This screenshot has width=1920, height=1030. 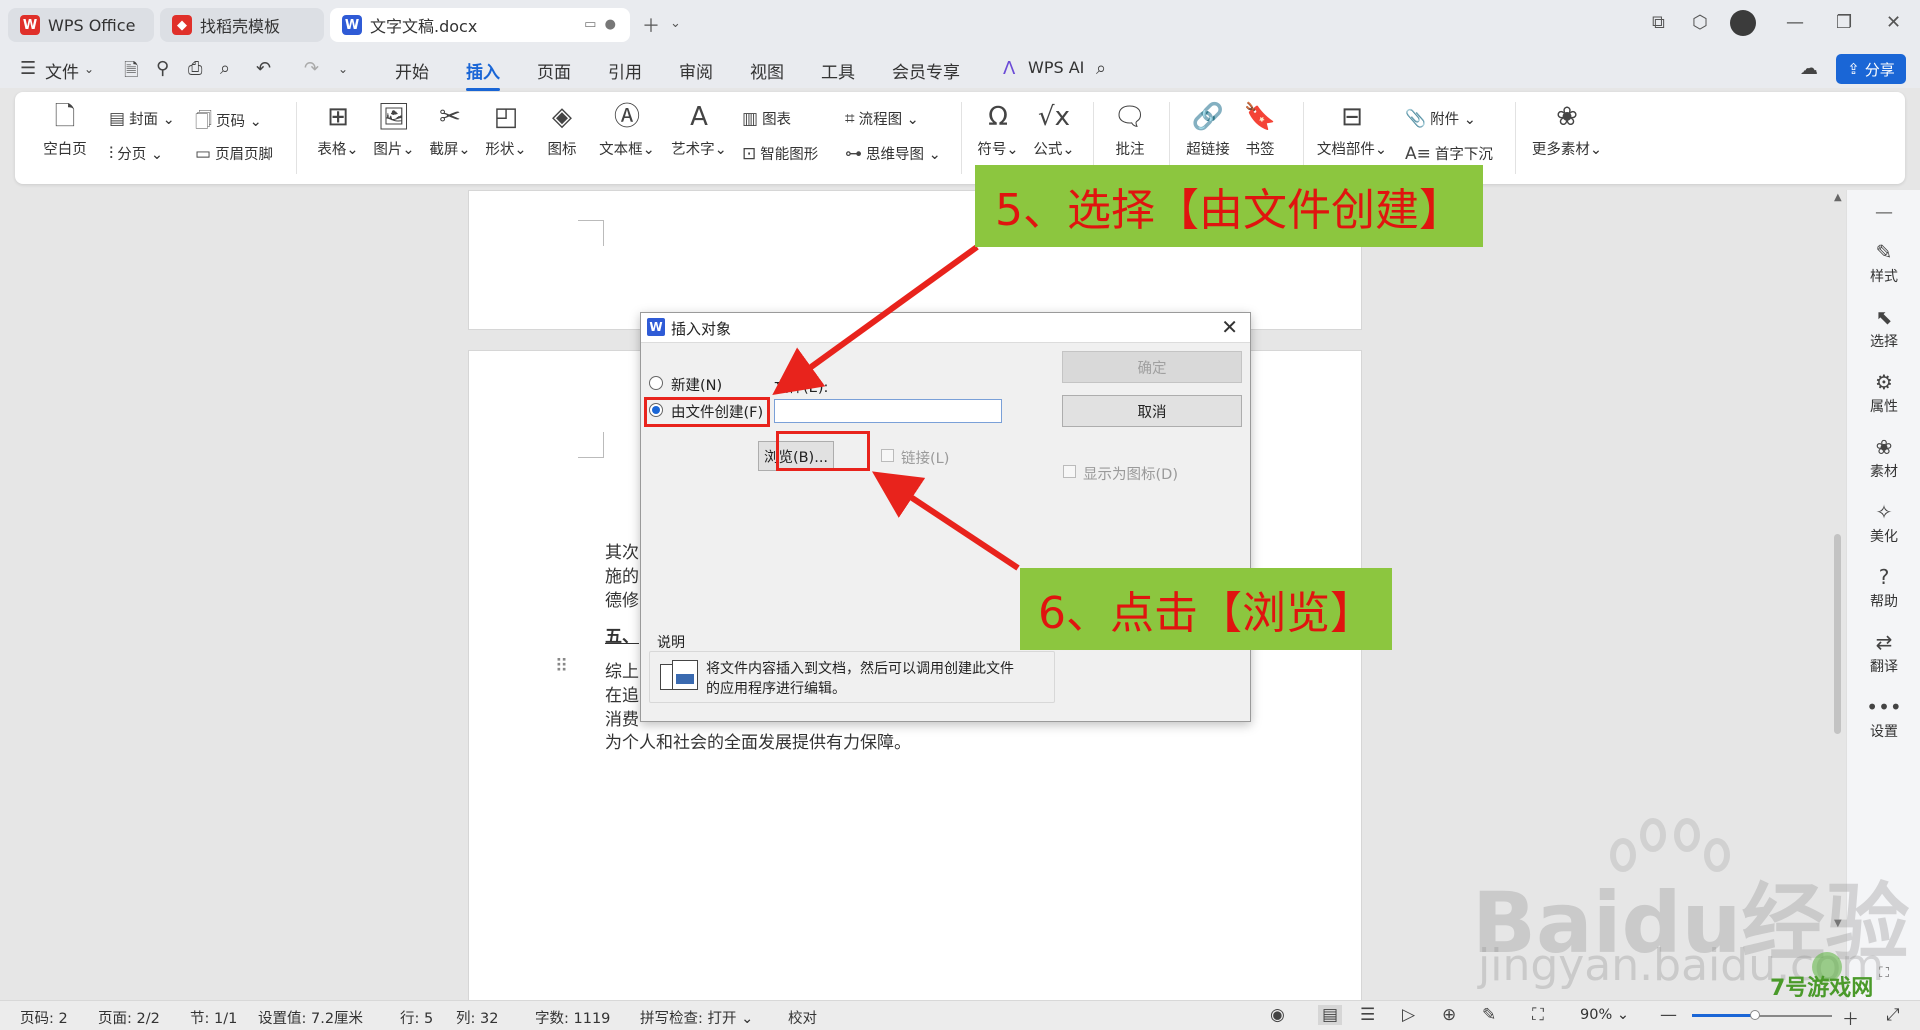 What do you see at coordinates (1883, 212) in the screenshot?
I see `panel-collapse-icon: —` at bounding box center [1883, 212].